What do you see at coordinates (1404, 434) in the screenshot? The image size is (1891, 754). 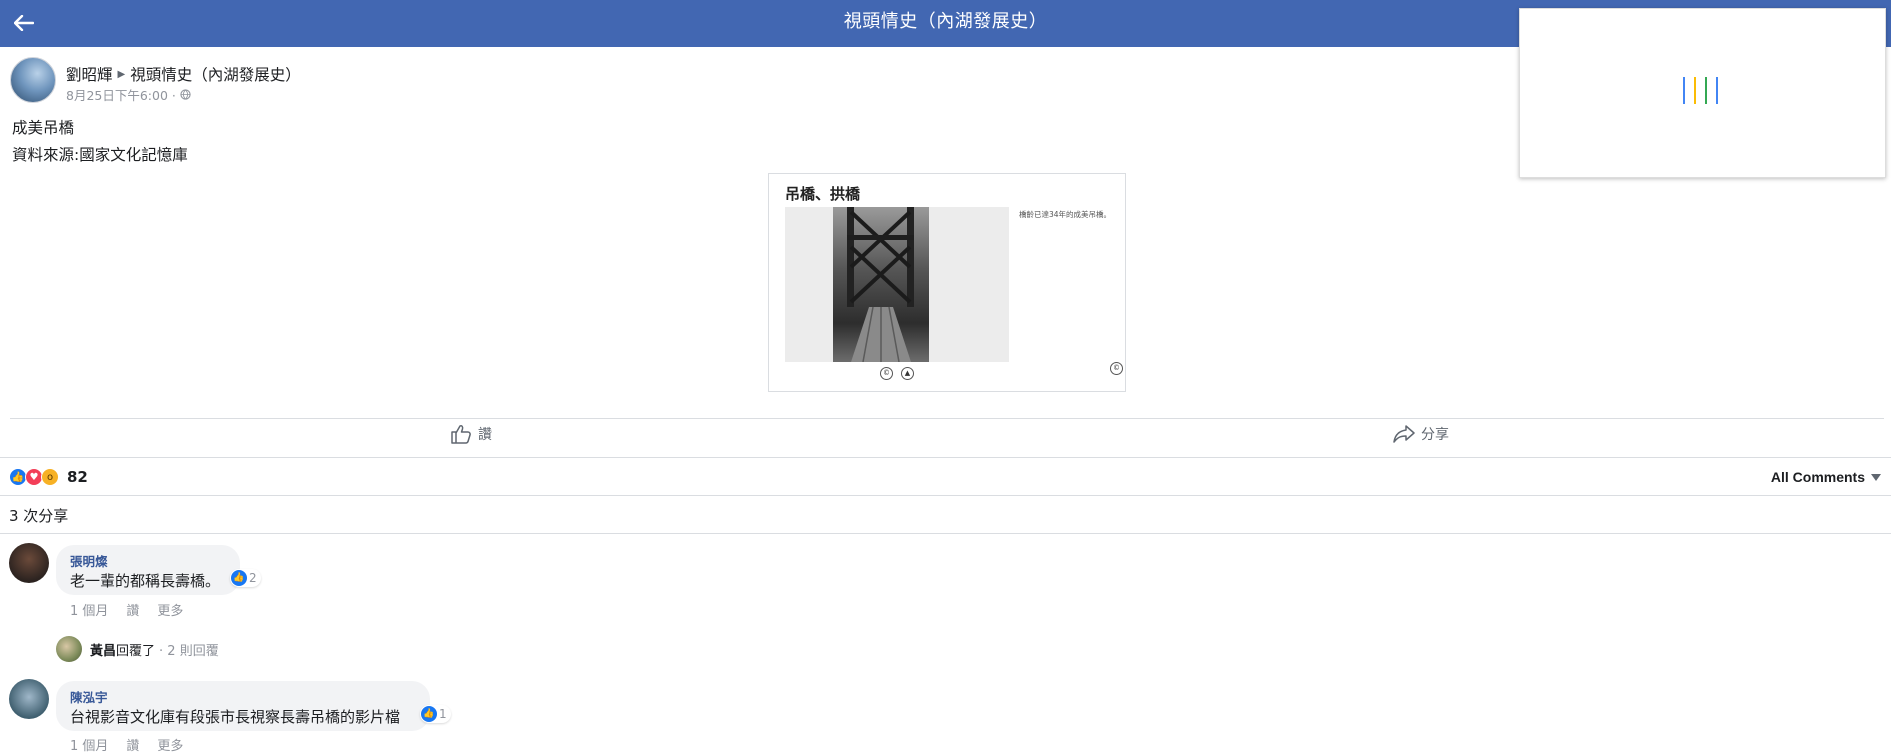 I see `share-arrow-icon` at bounding box center [1404, 434].